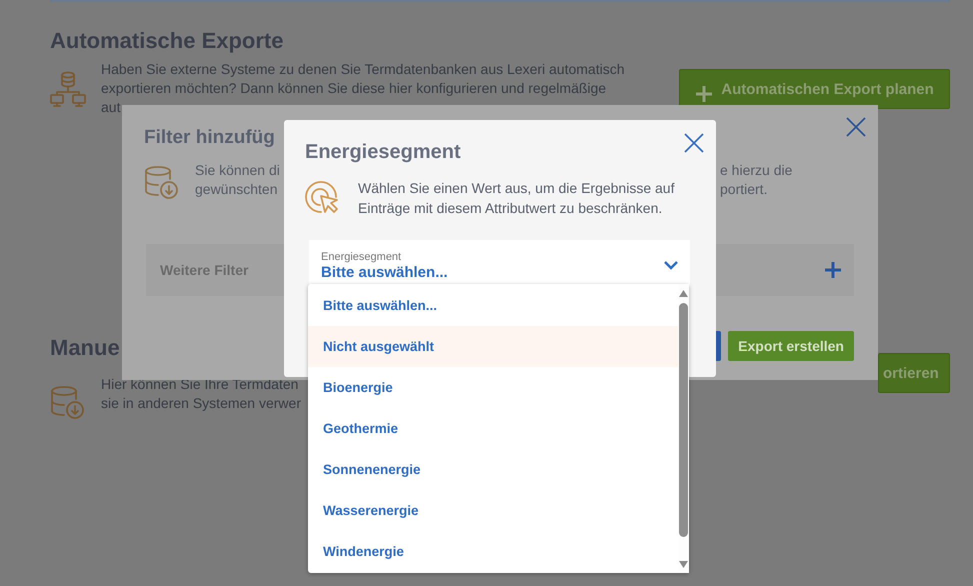 The image size is (973, 586). What do you see at coordinates (383, 152) in the screenshot?
I see `dialog-title: Energiesegment` at bounding box center [383, 152].